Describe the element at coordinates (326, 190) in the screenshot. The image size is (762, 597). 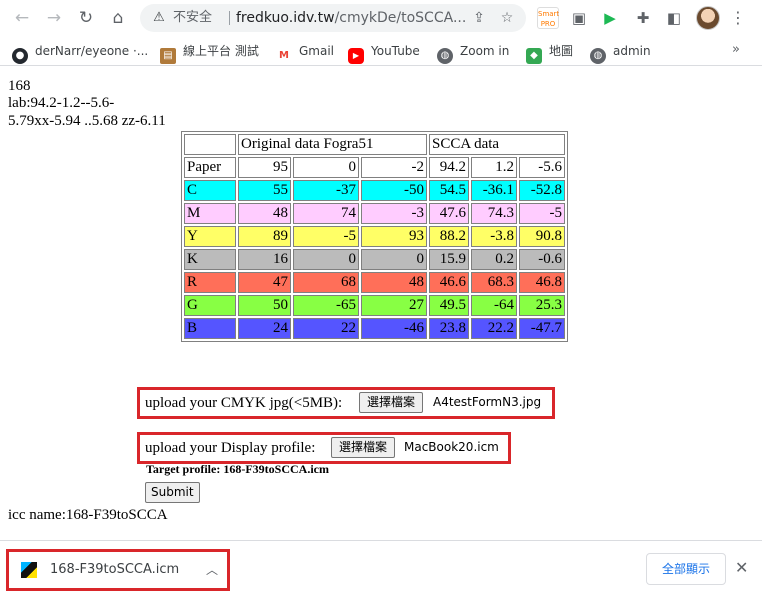
I see `original-value-cell: -37` at that location.